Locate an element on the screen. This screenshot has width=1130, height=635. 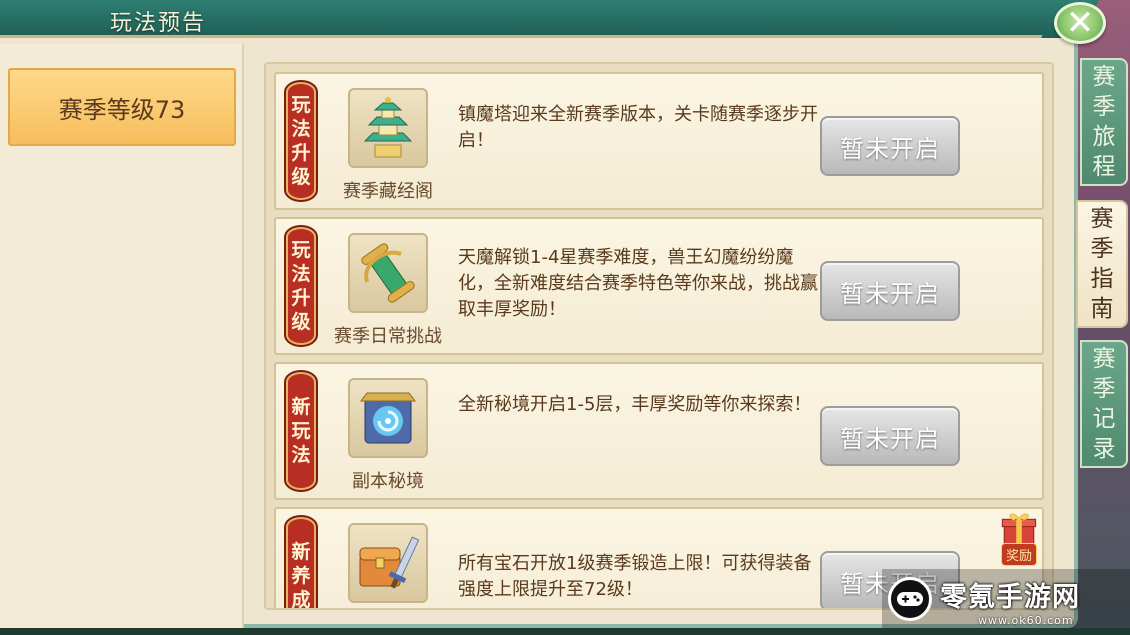
feature-name: 副本秘境 is located at coordinates (388, 481).